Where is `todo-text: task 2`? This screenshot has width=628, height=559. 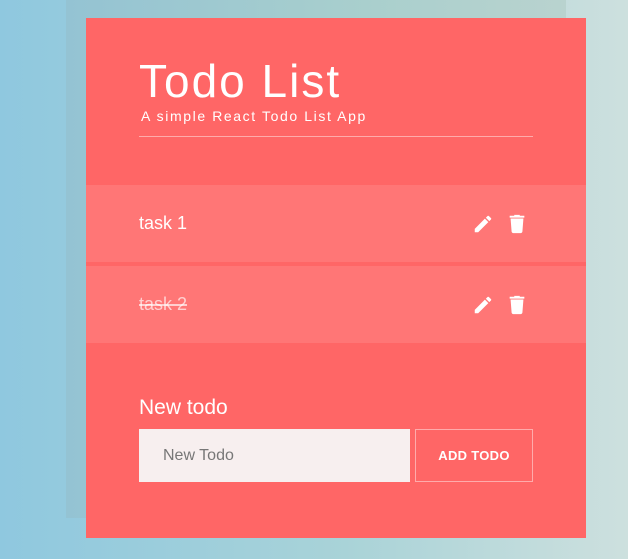
todo-text: task 2 is located at coordinates (163, 304).